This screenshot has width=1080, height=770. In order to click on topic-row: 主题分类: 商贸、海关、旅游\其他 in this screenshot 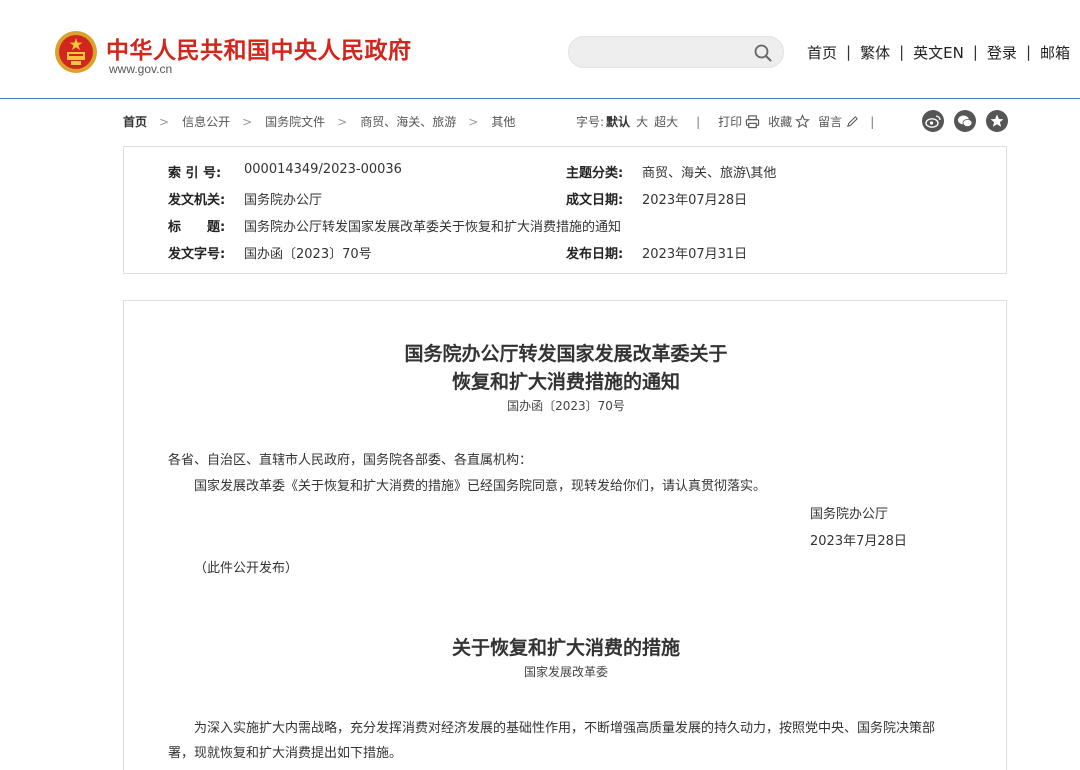, I will do `click(671, 171)`.